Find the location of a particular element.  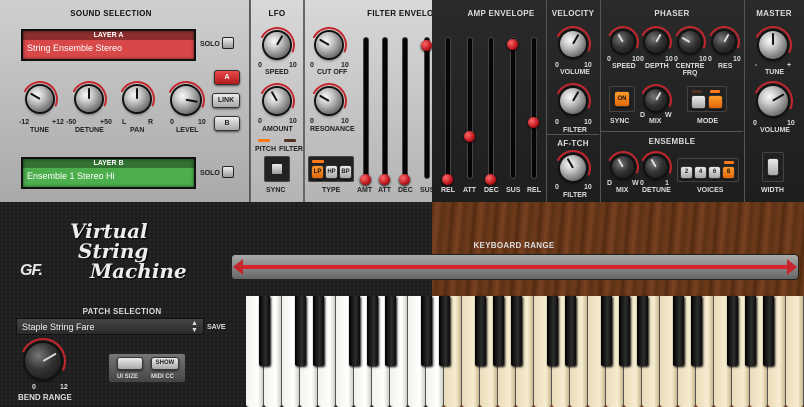

filter-type-bp: BP is located at coordinates (345, 172).